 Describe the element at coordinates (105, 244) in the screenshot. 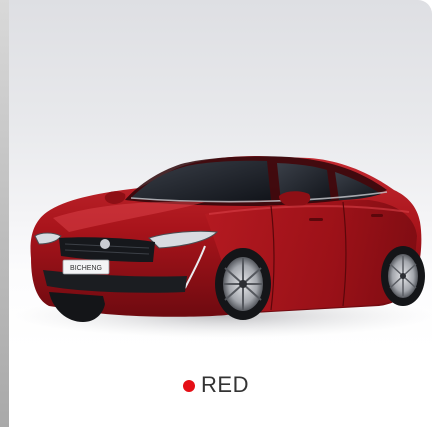

I see `brand-badge` at that location.